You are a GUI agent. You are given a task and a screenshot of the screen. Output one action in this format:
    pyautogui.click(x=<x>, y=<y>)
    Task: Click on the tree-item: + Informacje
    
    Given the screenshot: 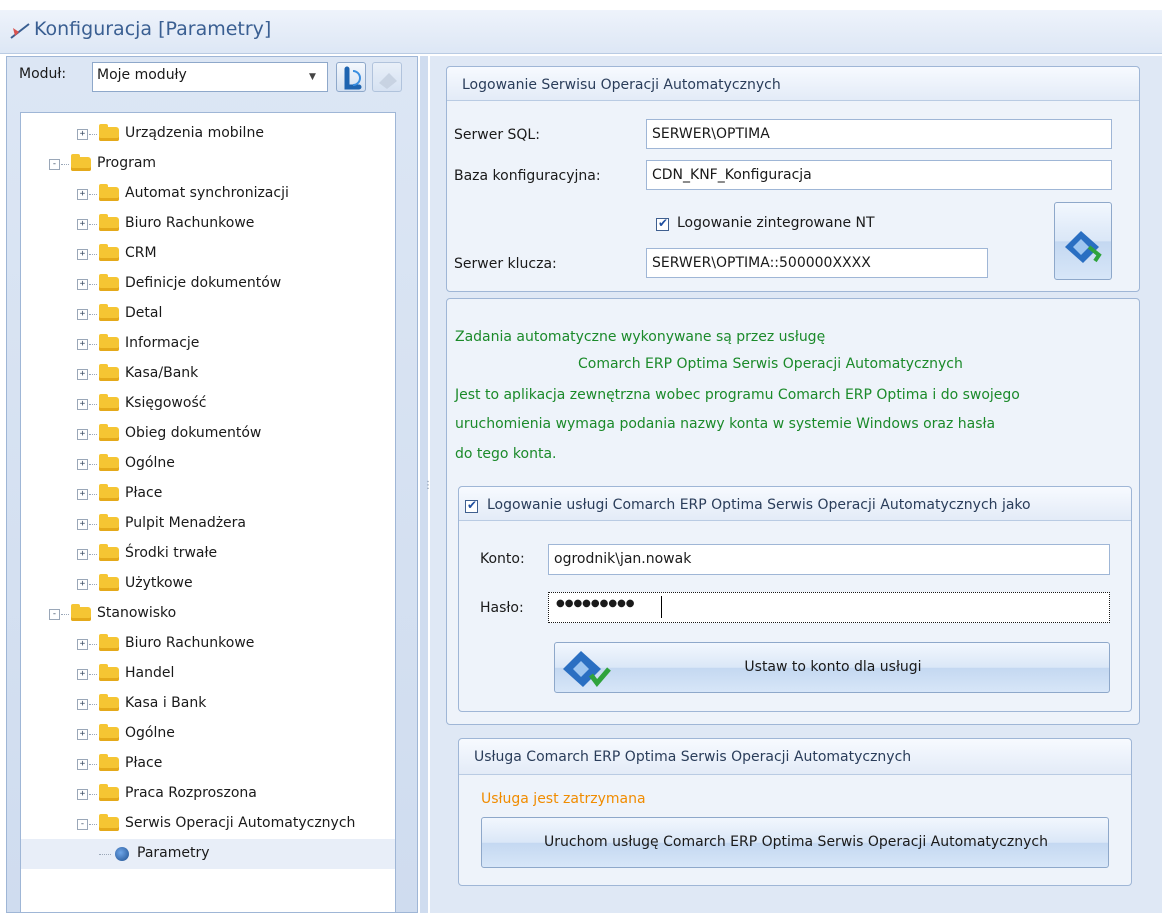 What is the action you would take?
    pyautogui.click(x=208, y=344)
    